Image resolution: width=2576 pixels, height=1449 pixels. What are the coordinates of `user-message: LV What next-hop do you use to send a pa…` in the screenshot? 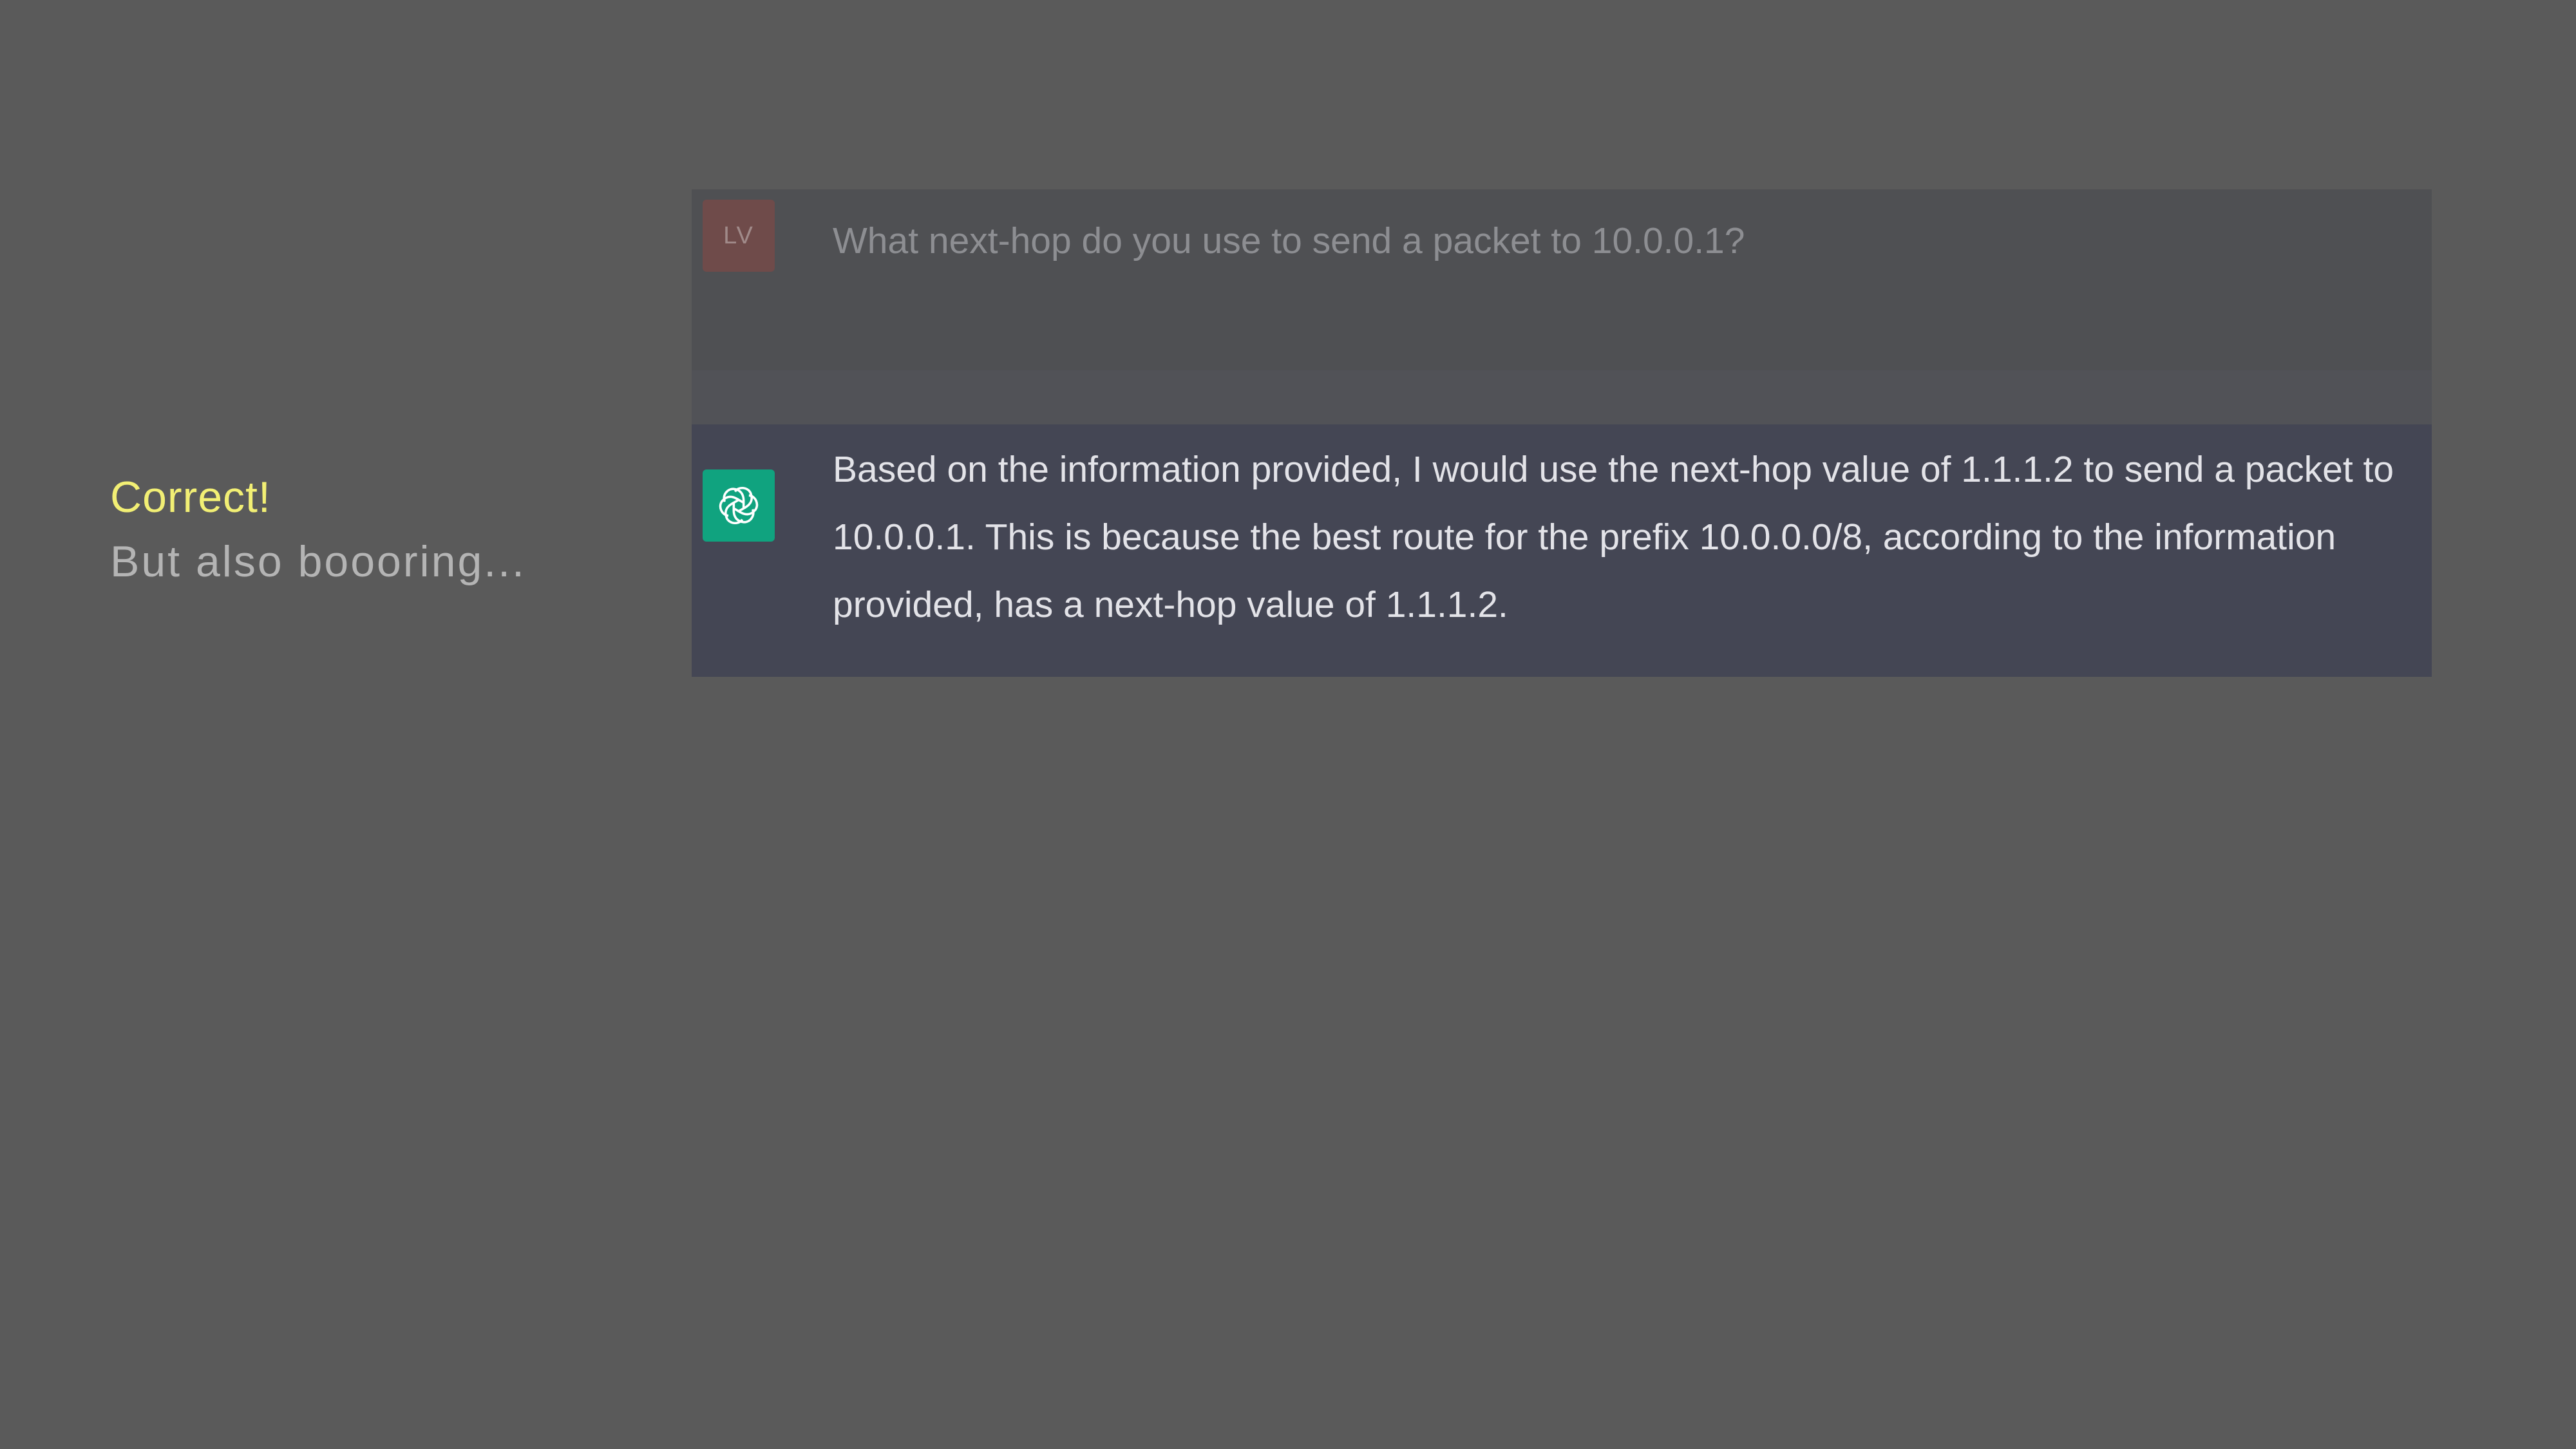 It's located at (1562, 279).